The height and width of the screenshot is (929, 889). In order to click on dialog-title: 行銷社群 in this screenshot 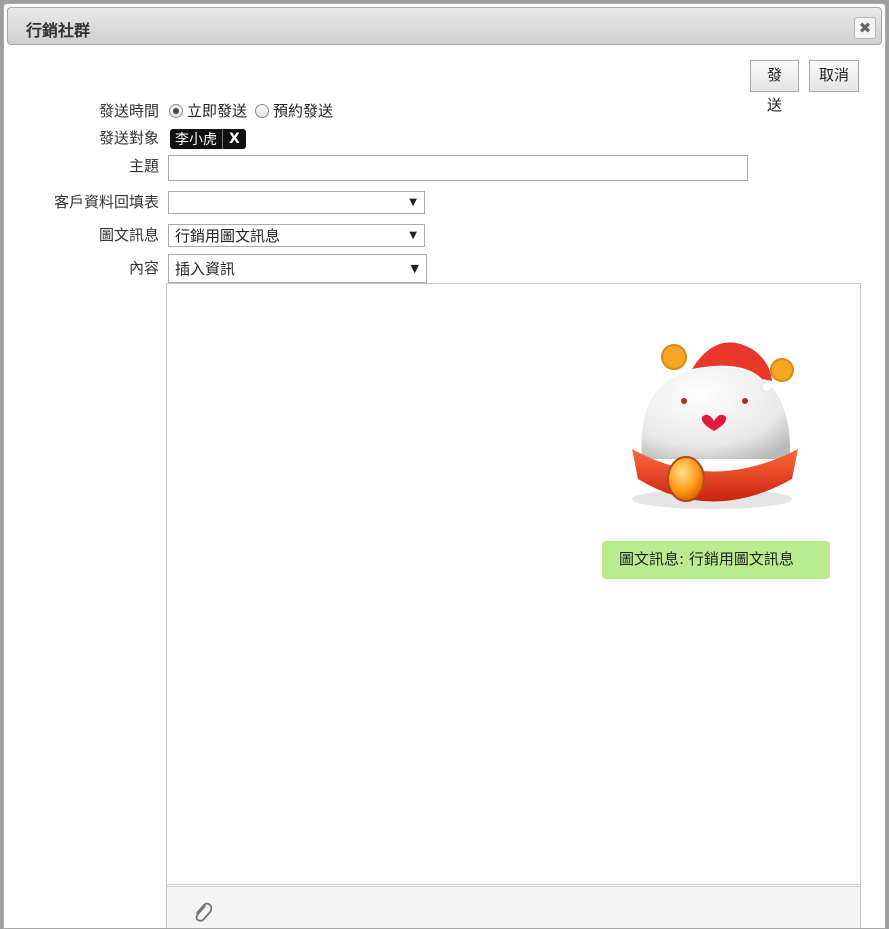, I will do `click(58, 30)`.